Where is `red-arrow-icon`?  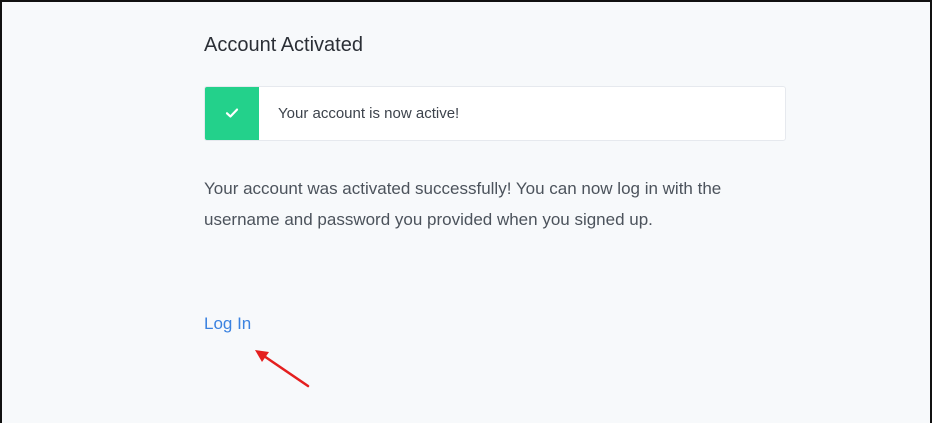 red-arrow-icon is located at coordinates (282, 369).